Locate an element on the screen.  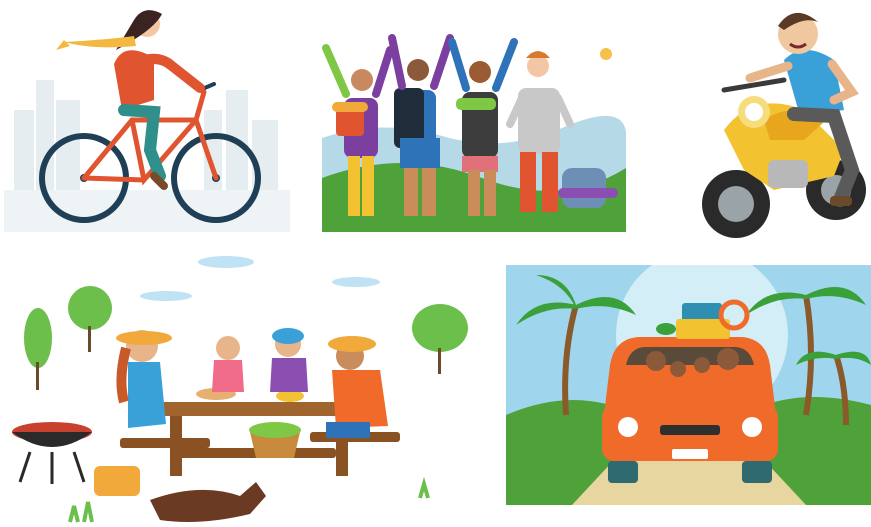
cyclist-icon is located at coordinates (147, 116).